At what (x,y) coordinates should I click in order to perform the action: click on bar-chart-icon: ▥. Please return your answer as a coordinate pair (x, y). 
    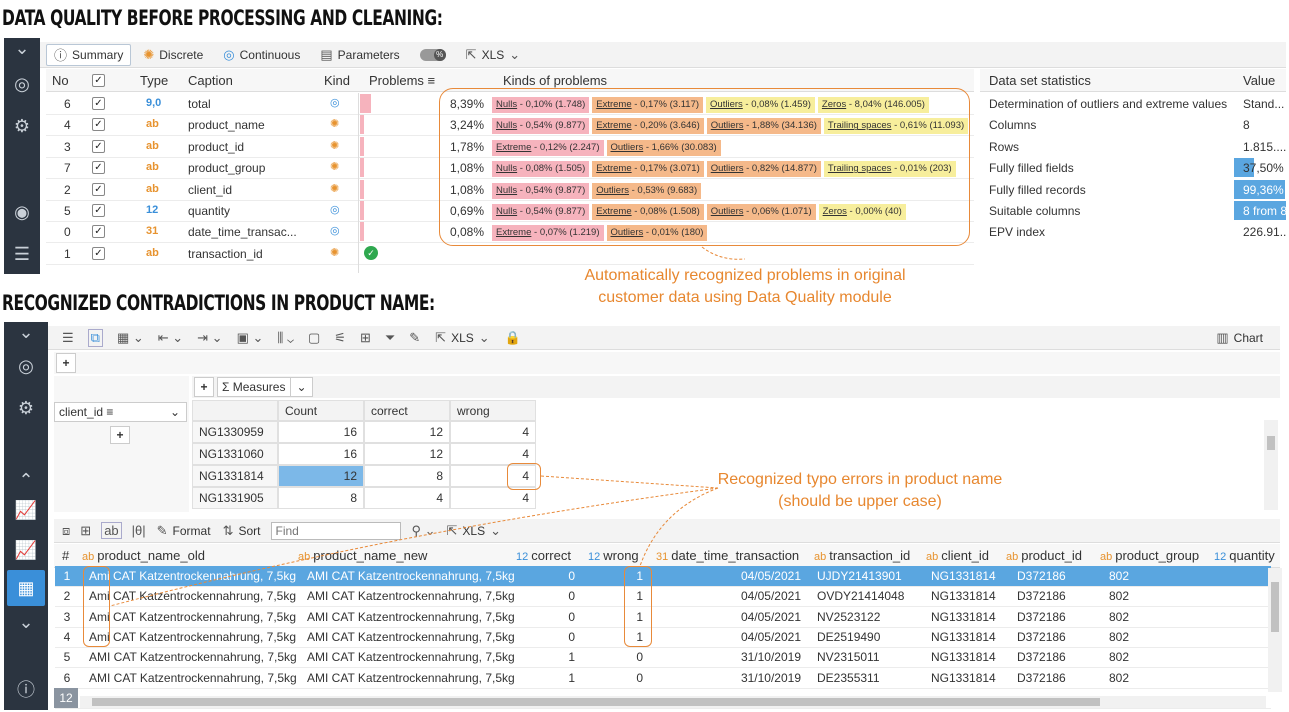
    Looking at the image, I should click on (1222, 337).